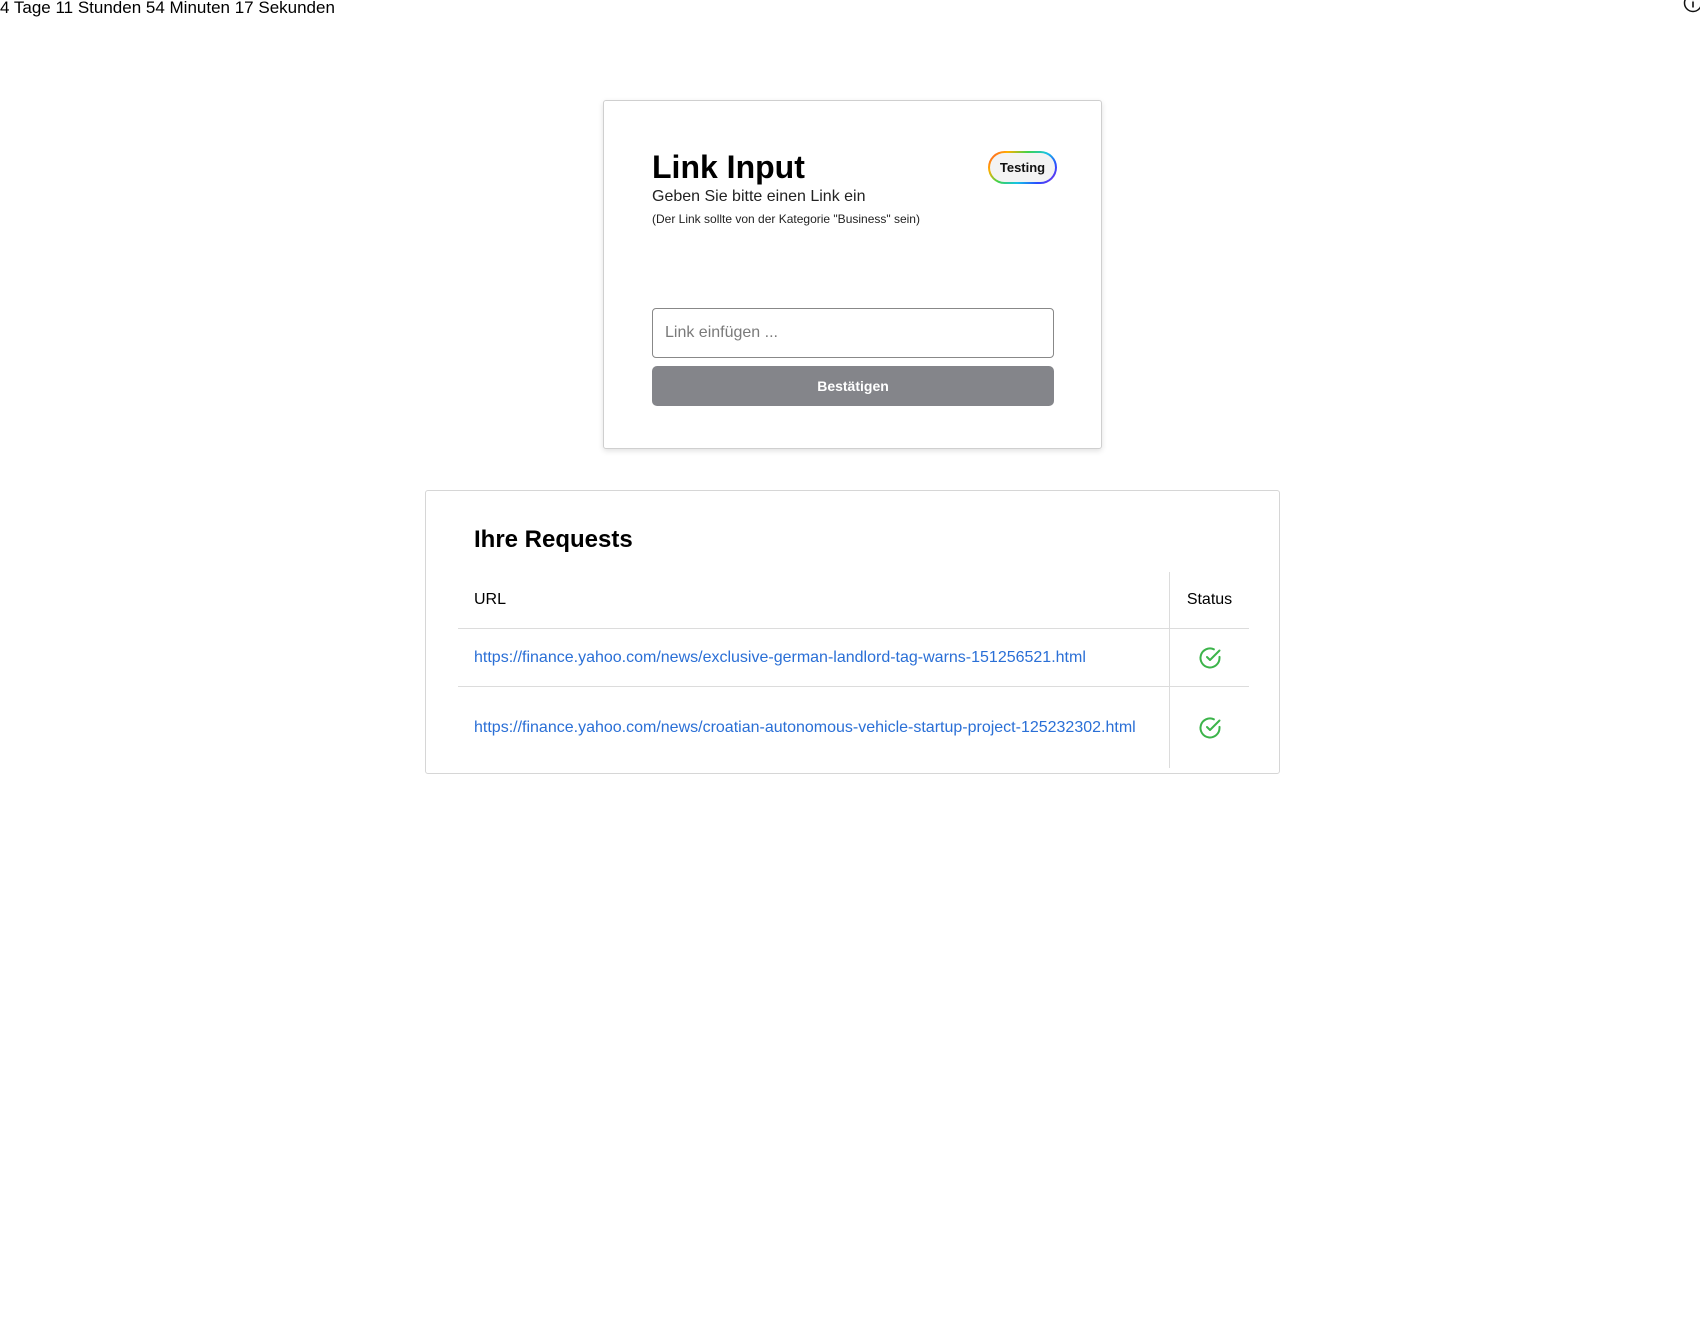  Describe the element at coordinates (814, 600) in the screenshot. I see `column-header-url: URL` at that location.